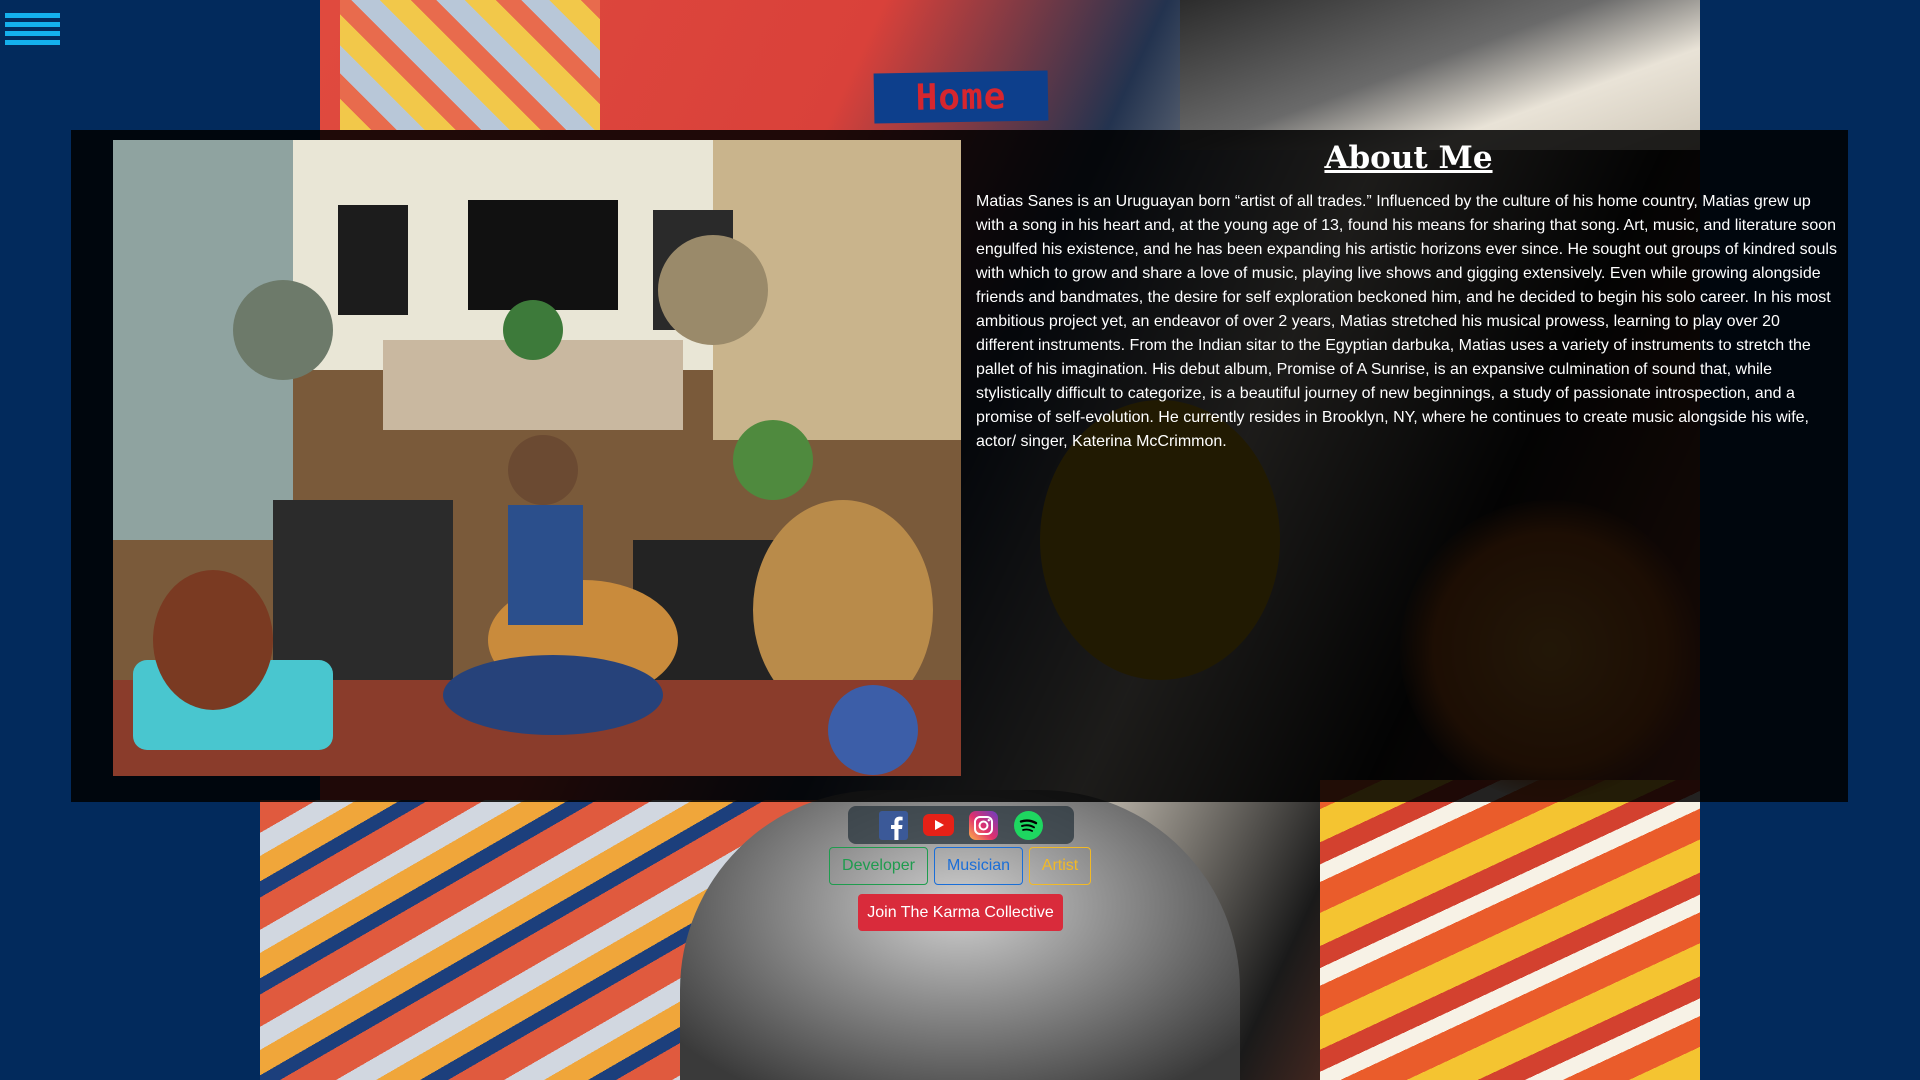  What do you see at coordinates (878, 866) in the screenshot?
I see `developer-button: Developer` at bounding box center [878, 866].